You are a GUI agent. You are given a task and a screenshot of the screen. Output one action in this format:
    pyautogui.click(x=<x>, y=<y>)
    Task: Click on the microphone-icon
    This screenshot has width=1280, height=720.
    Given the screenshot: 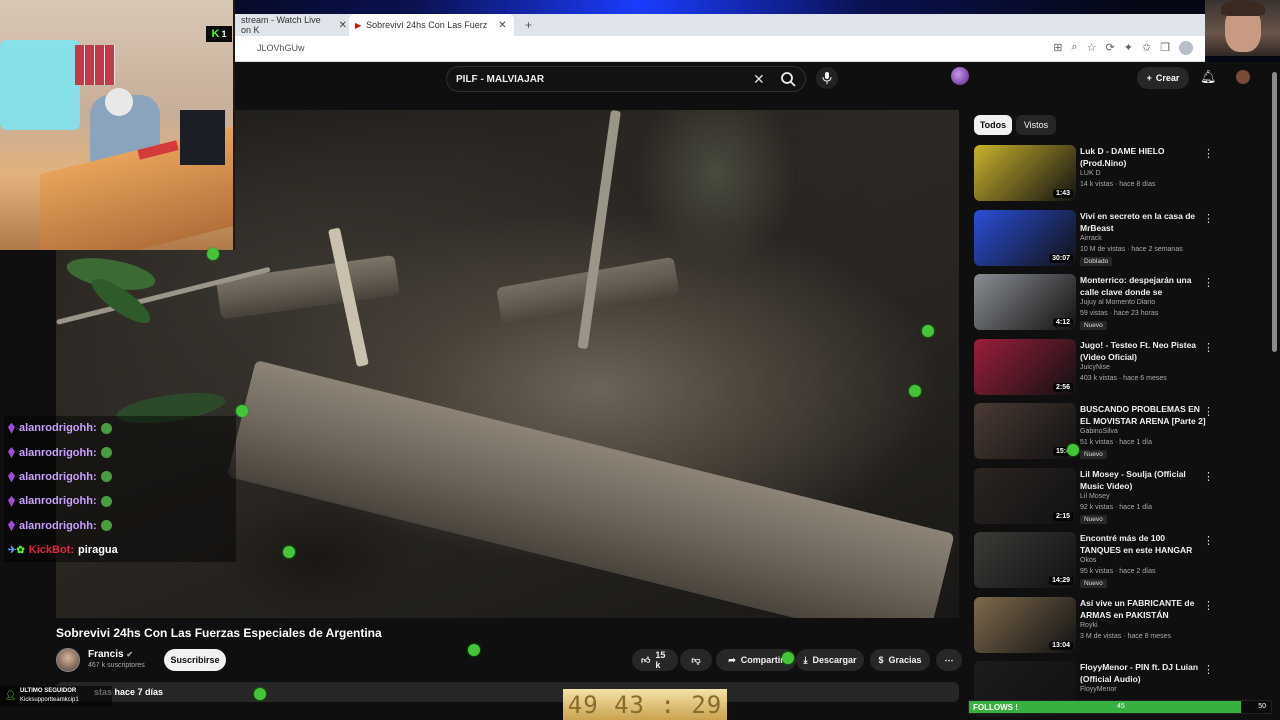 What is the action you would take?
    pyautogui.click(x=827, y=78)
    